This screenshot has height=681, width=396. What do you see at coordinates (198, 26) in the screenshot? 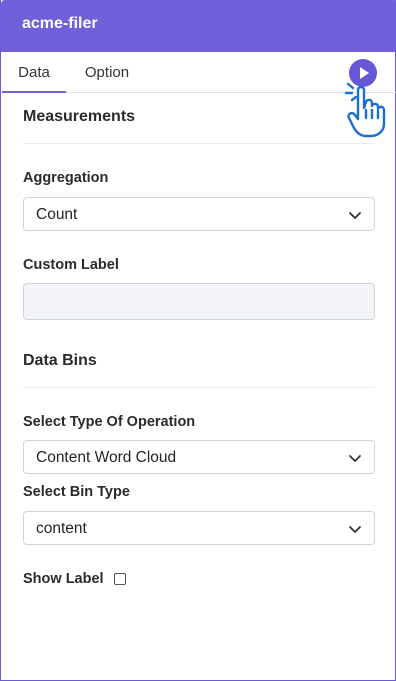
I see `title-bar: acme-filer` at bounding box center [198, 26].